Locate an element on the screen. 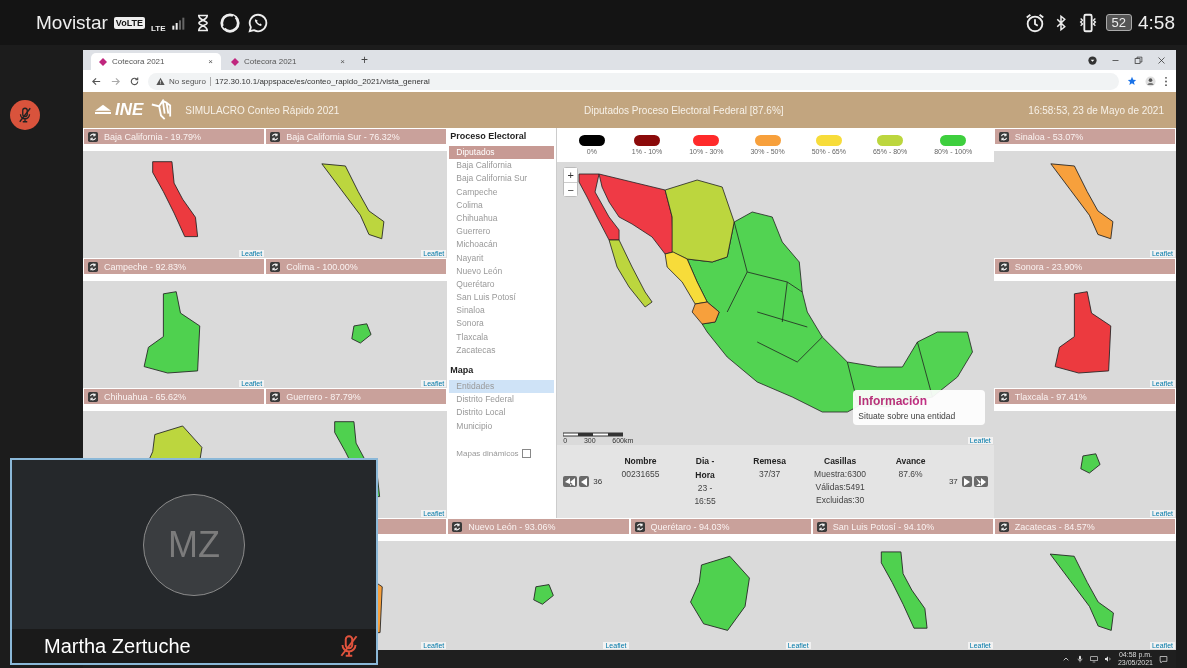 The image size is (1187, 668). mic-off-icon is located at coordinates (25, 115).